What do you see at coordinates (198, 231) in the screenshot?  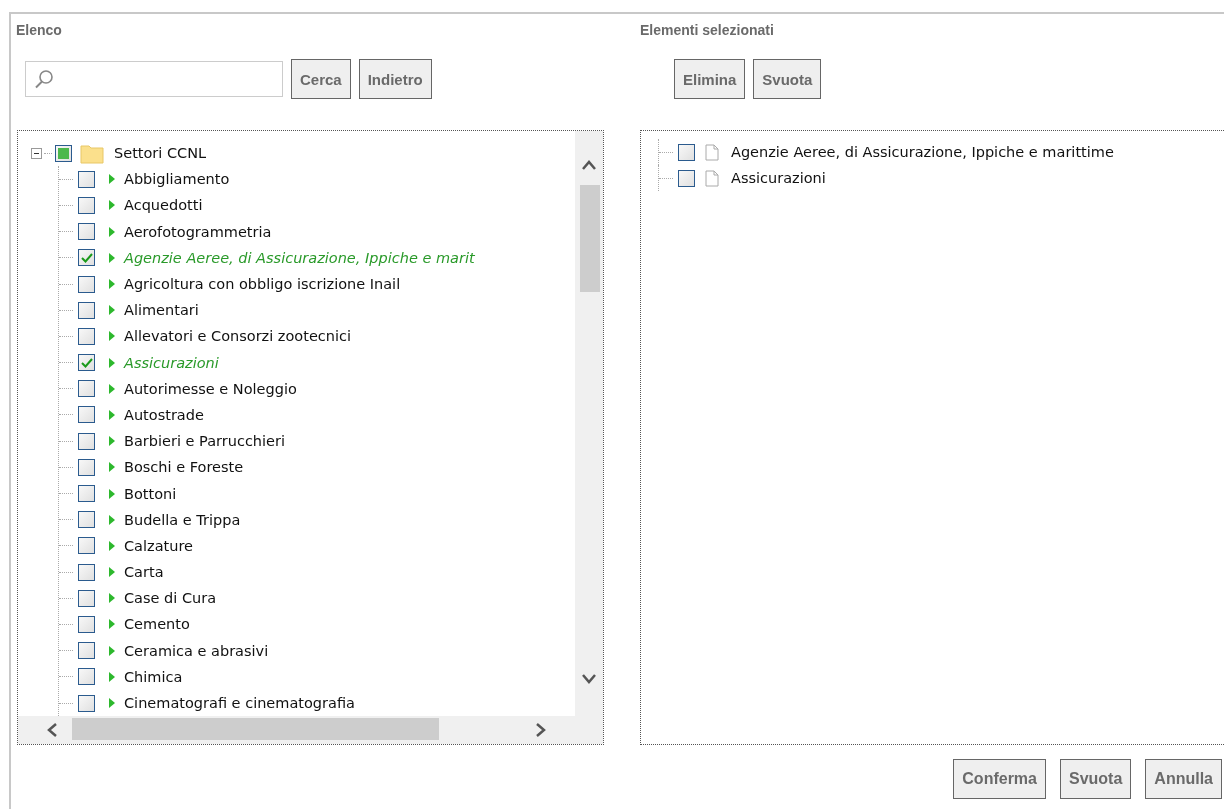 I see `tree-item: Aerofotogrammetria` at bounding box center [198, 231].